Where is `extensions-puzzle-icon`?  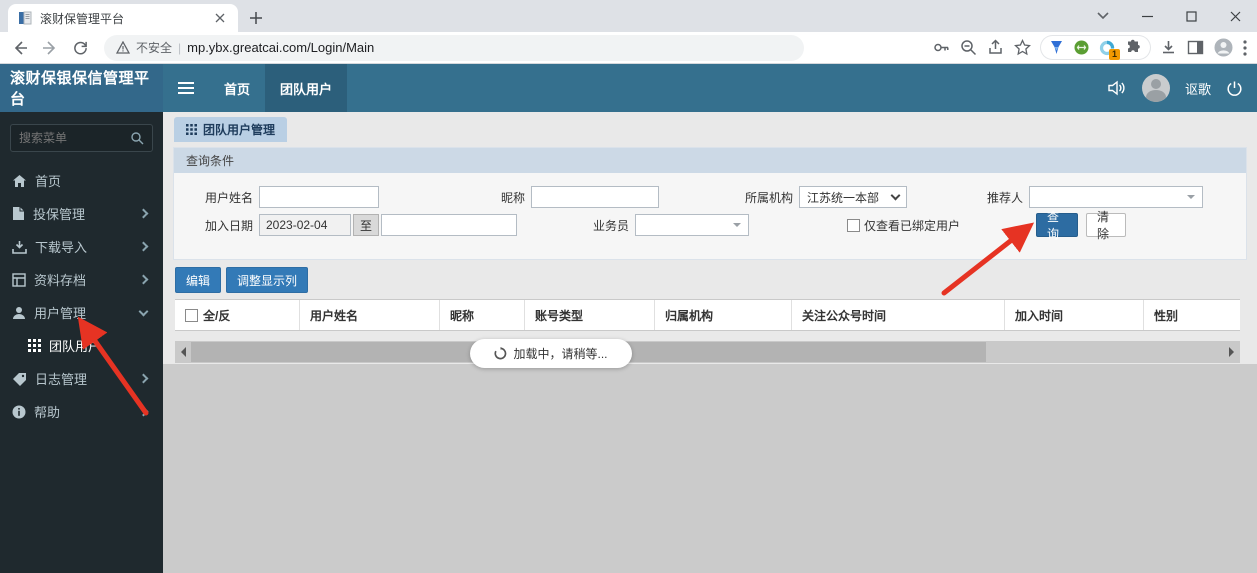
extensions-puzzle-icon is located at coordinates (1133, 47).